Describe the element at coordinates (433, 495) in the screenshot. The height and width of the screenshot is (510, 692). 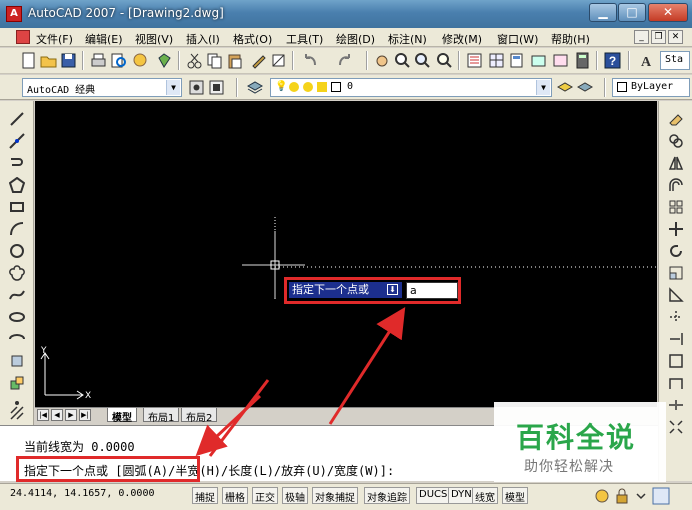
I see `ducs-button: DUCS` at that location.